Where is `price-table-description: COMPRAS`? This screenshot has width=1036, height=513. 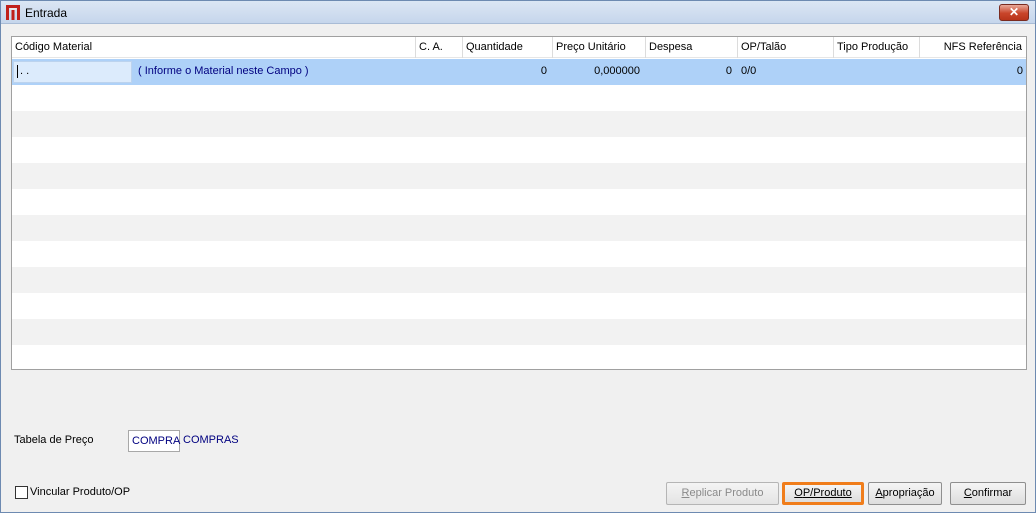
price-table-description: COMPRAS is located at coordinates (211, 440).